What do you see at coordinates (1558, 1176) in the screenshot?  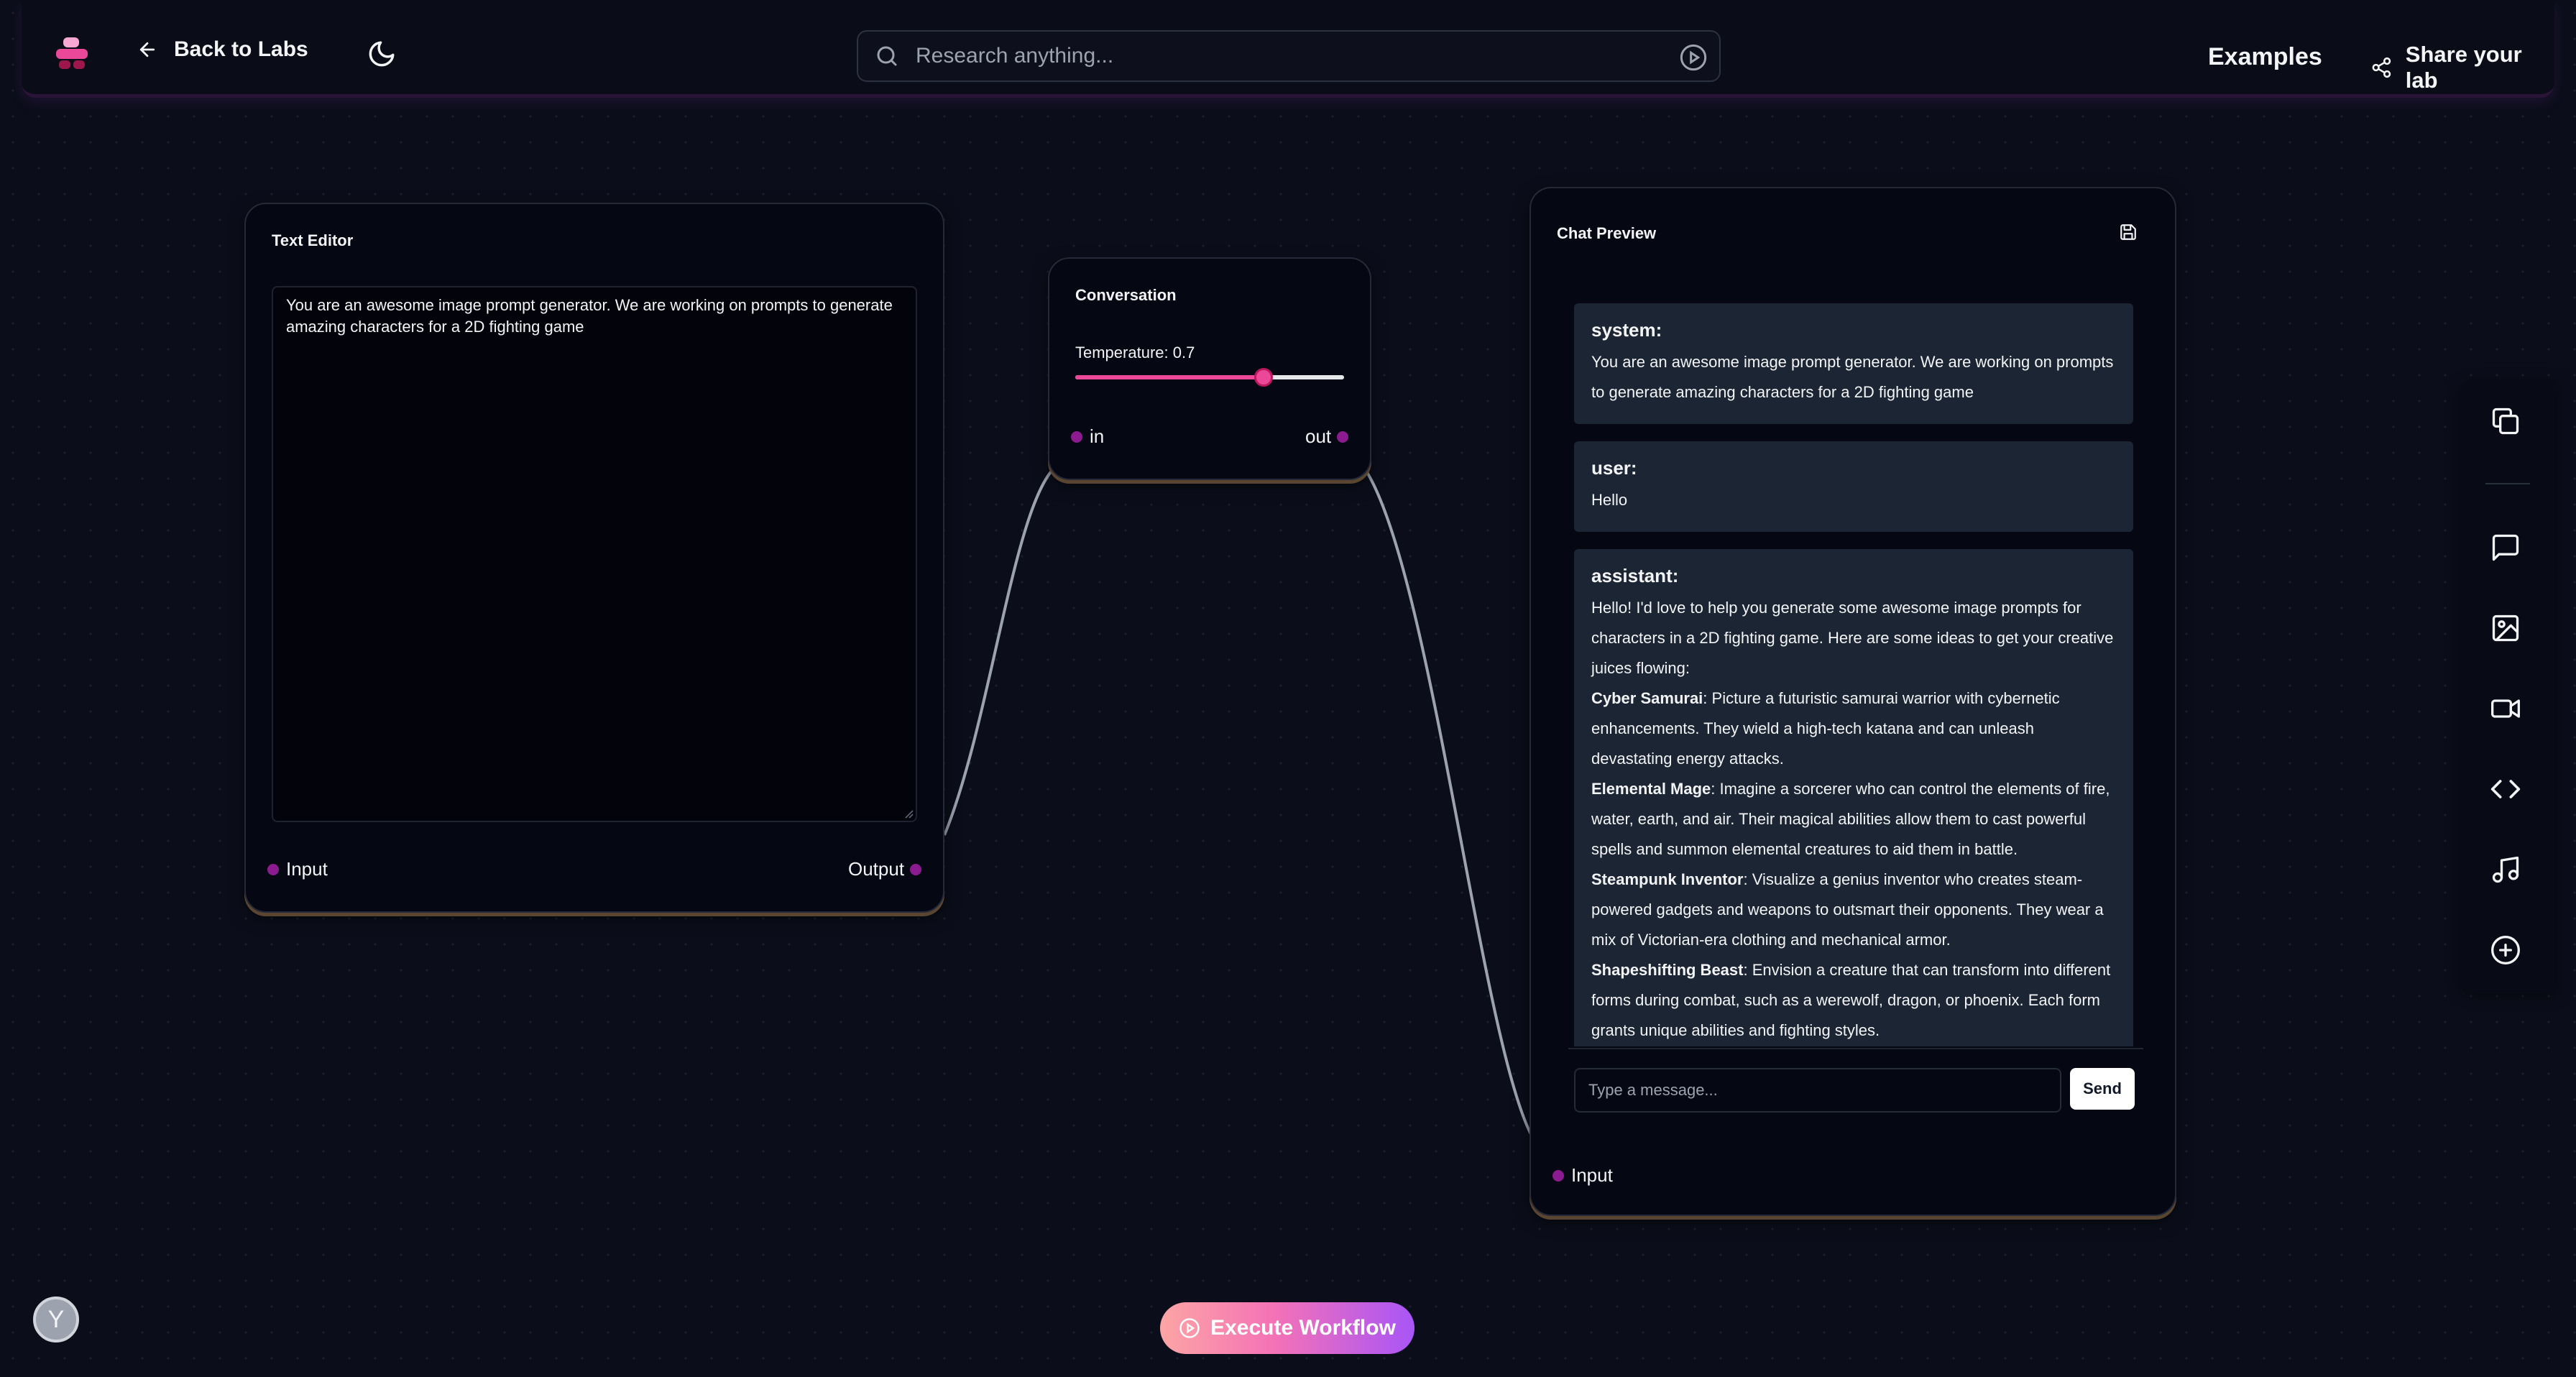 I see `chat-input-port` at bounding box center [1558, 1176].